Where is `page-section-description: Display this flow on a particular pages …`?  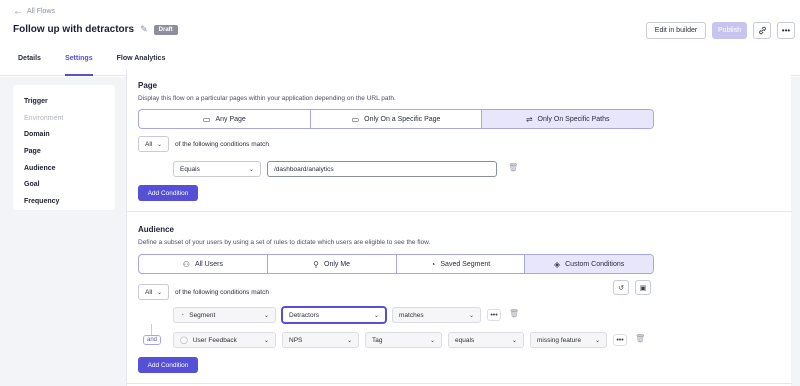 page-section-description: Display this flow on a particular pages … is located at coordinates (267, 98).